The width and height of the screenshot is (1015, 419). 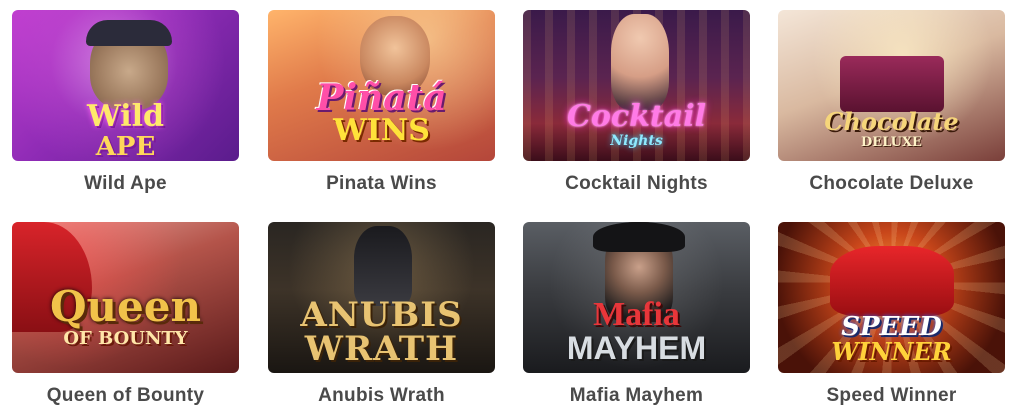 I want to click on game-title: Cocktail Nights, so click(x=636, y=184).